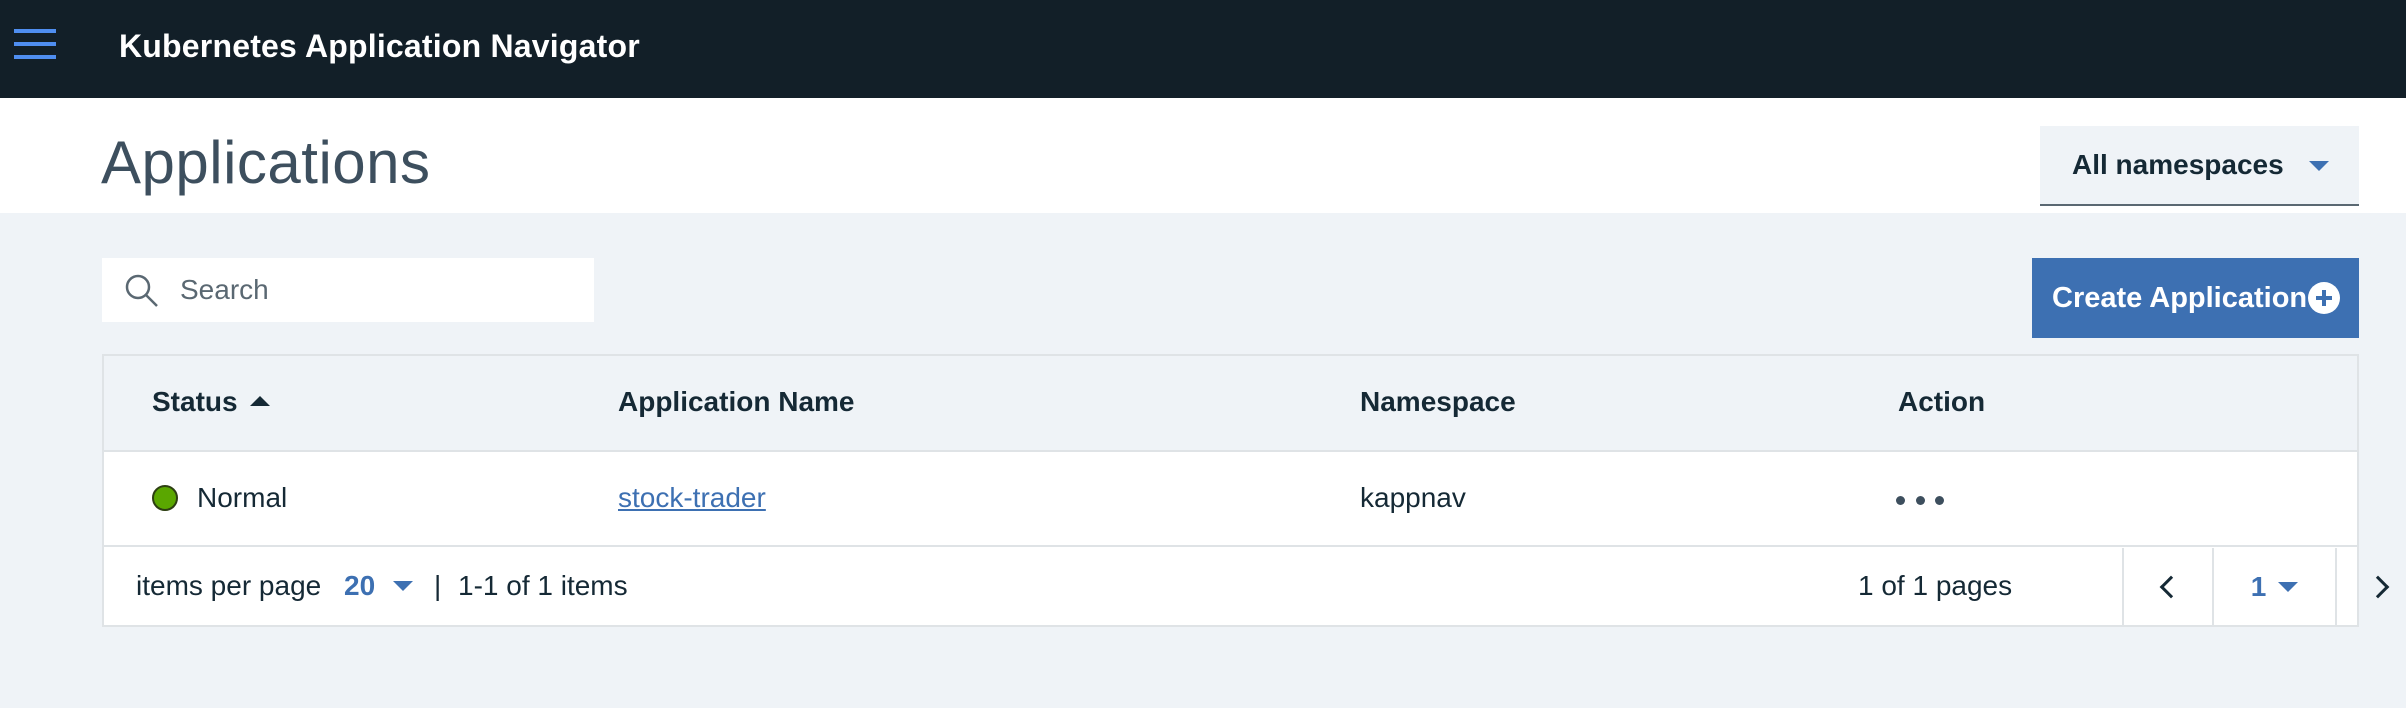  I want to click on namespace-dropdown-value: All namespaces, so click(2178, 164).